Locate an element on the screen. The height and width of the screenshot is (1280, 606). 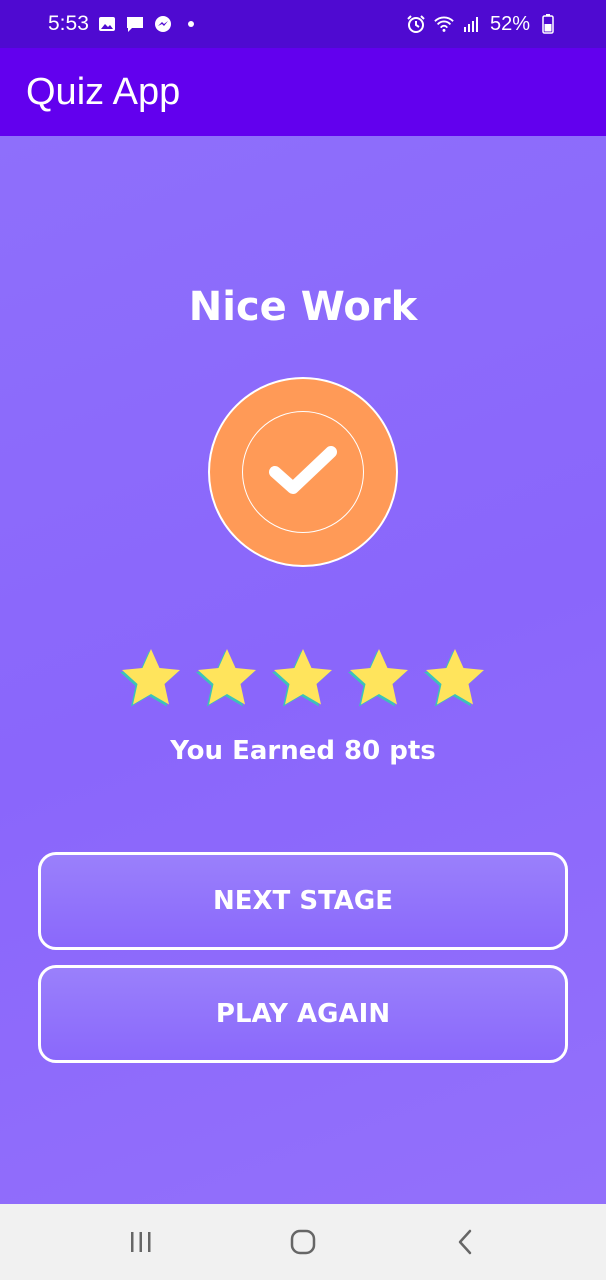
play-again-button: PLAY AGAIN is located at coordinates (303, 1014).